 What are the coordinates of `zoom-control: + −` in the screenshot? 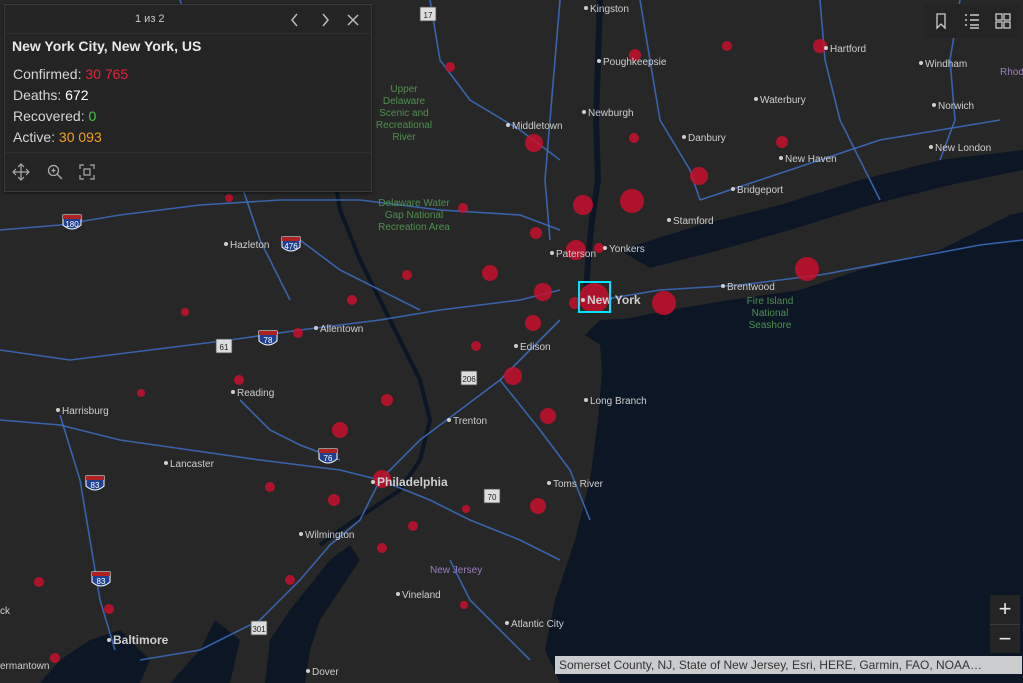 It's located at (1005, 624).